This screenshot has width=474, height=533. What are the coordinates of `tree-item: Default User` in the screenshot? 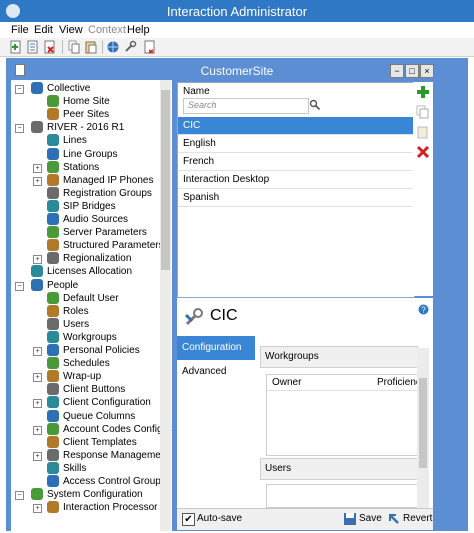 It's located at (86, 298).